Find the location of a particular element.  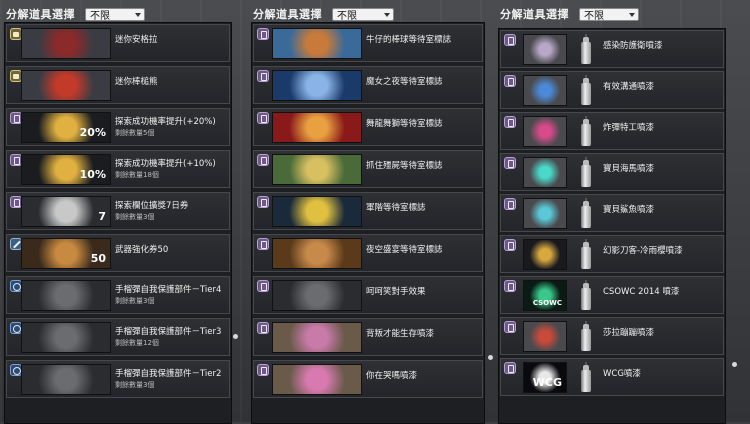

list-item: 你在哭嗎噴漆 is located at coordinates (368, 379).